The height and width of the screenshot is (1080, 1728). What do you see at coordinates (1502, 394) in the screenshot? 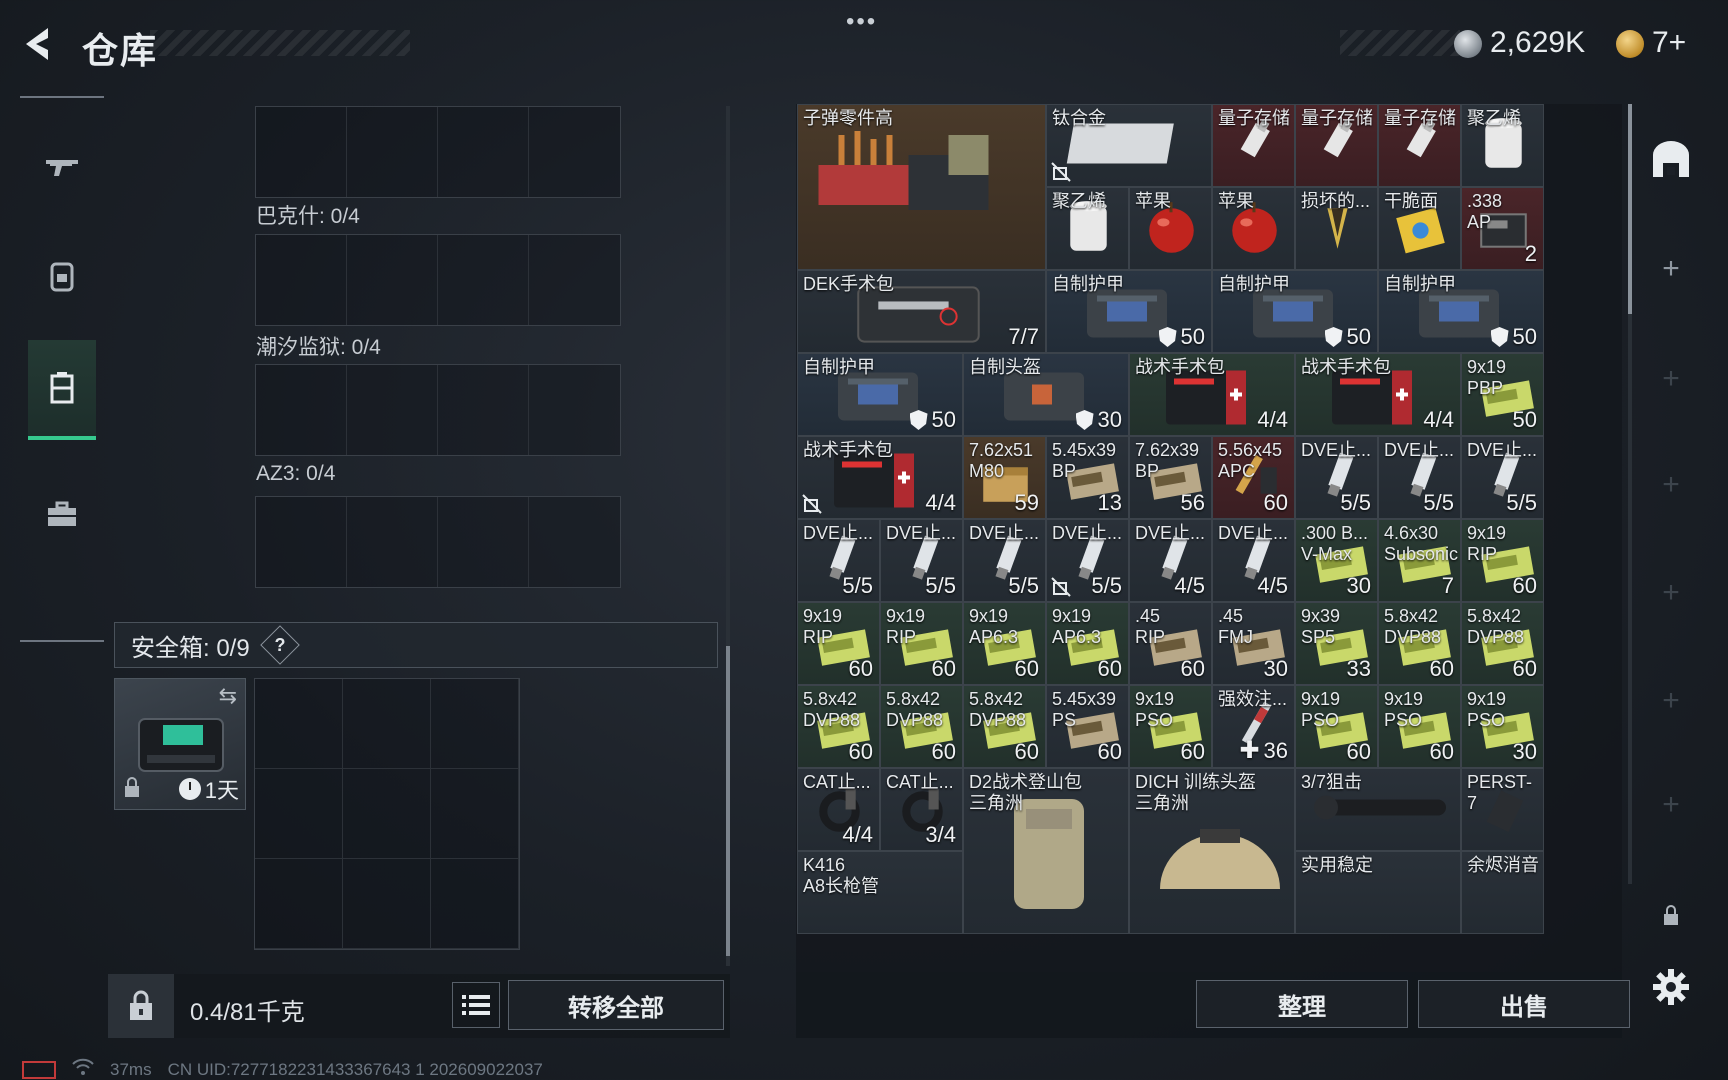
I see `inventory-item: 9x19 PBP 50` at bounding box center [1502, 394].